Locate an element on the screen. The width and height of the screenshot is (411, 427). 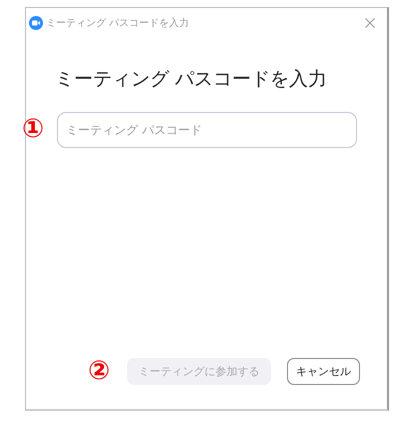
dialog-heading: ミーティング パスコードを入力 is located at coordinates (191, 79).